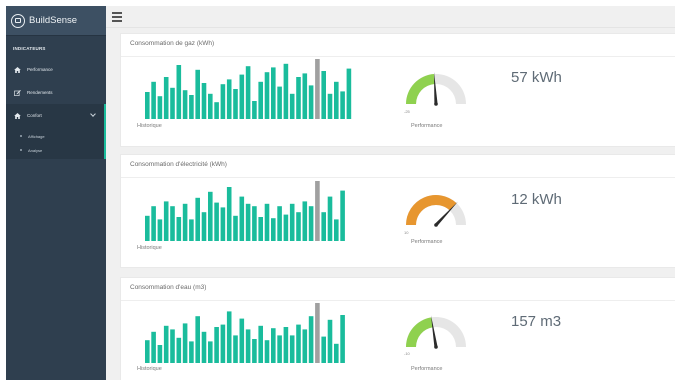  I want to click on sidebar-item-performance: Performance, so click(56, 69).